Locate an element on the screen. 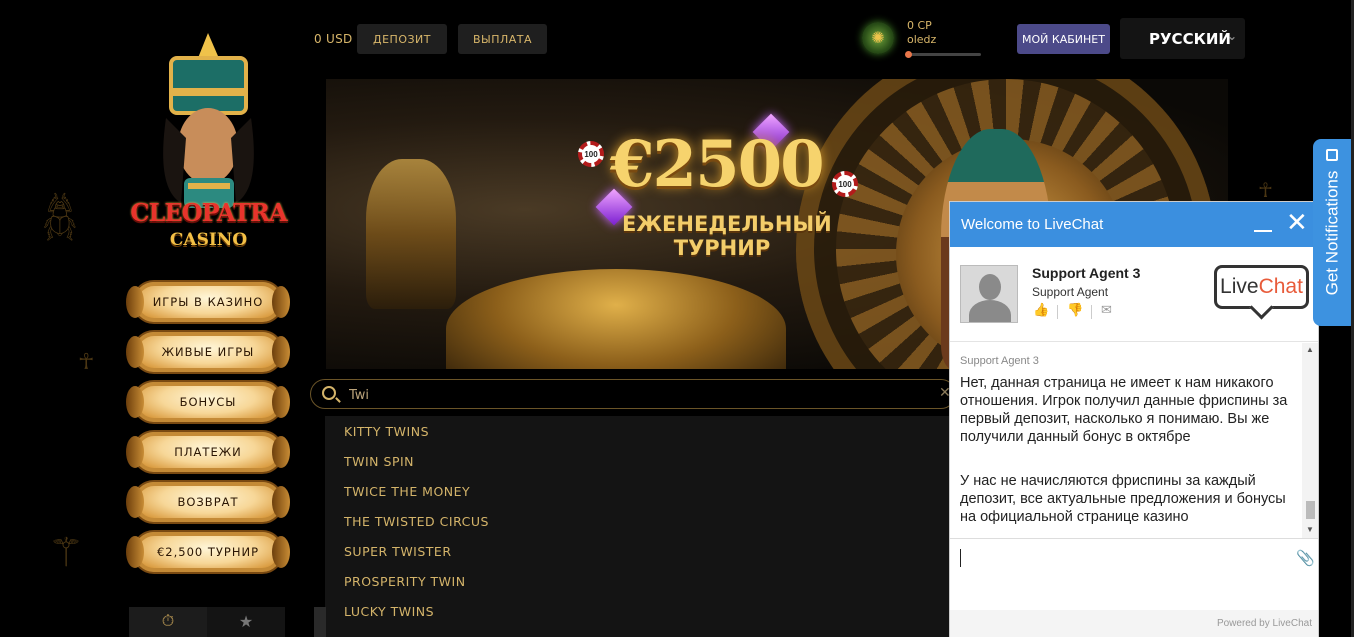  search-result-item: SUPER TWISTER is located at coordinates (398, 551).